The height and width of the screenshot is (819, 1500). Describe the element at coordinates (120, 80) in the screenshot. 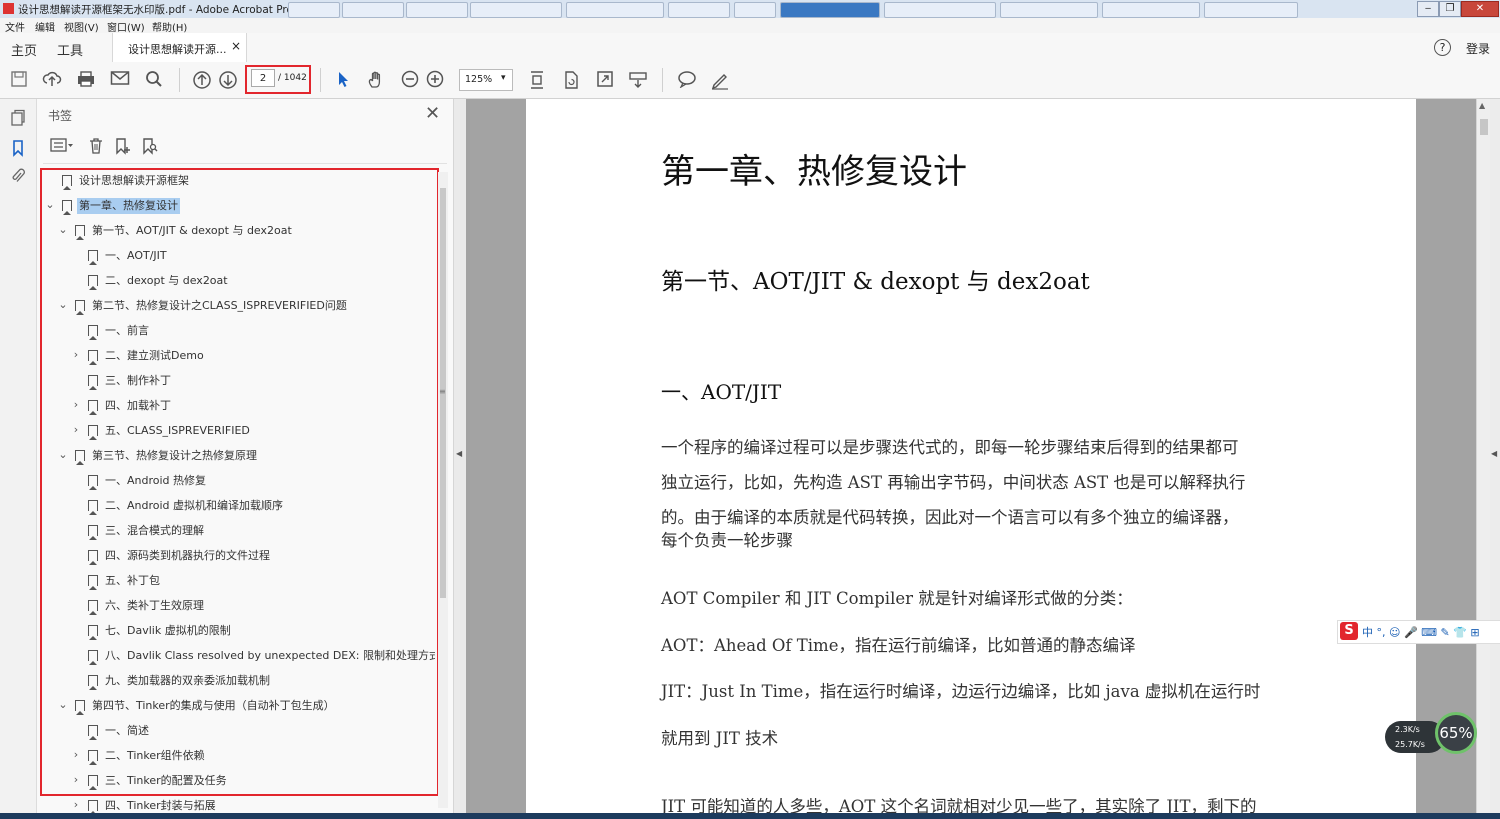

I see `email-icon` at that location.